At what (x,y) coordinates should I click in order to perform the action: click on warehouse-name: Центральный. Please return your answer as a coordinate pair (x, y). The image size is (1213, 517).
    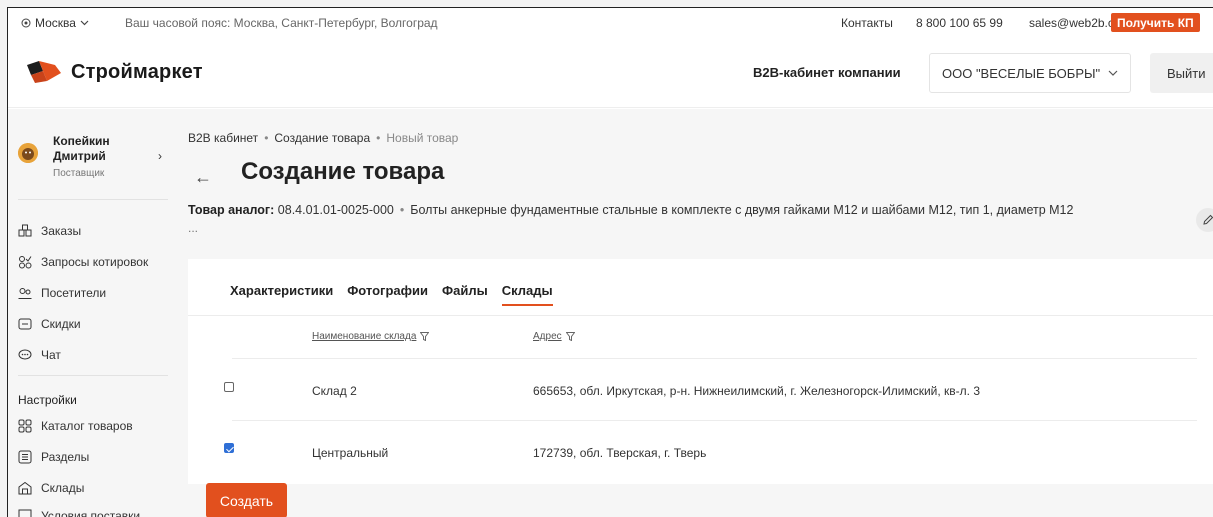
    Looking at the image, I should click on (350, 453).